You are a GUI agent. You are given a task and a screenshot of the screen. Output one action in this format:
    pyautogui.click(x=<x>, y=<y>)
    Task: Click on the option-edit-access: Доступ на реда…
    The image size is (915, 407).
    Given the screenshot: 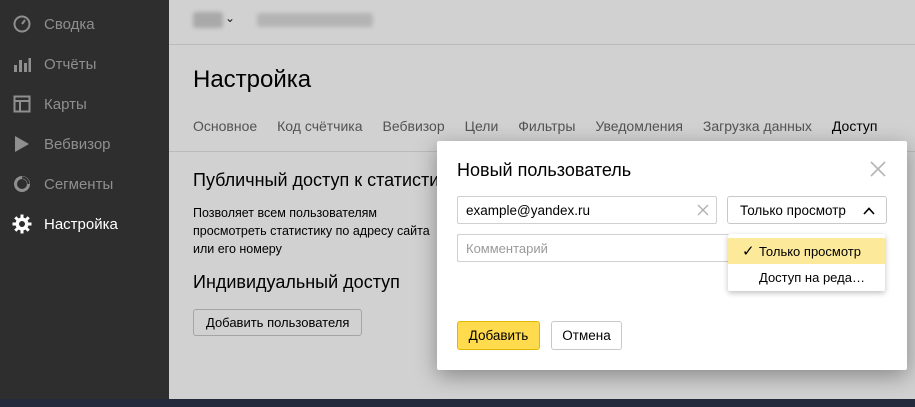 What is the action you would take?
    pyautogui.click(x=806, y=277)
    